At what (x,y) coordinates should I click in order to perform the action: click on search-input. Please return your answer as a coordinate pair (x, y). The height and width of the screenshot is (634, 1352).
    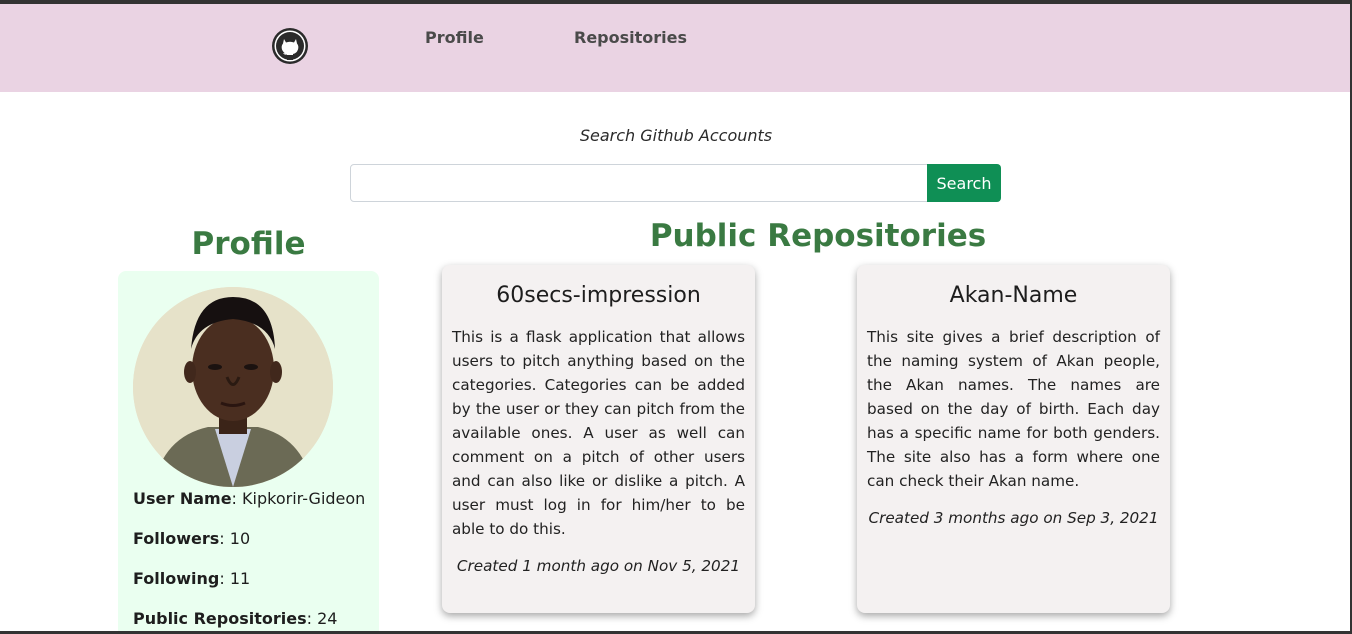
    Looking at the image, I should click on (639, 183).